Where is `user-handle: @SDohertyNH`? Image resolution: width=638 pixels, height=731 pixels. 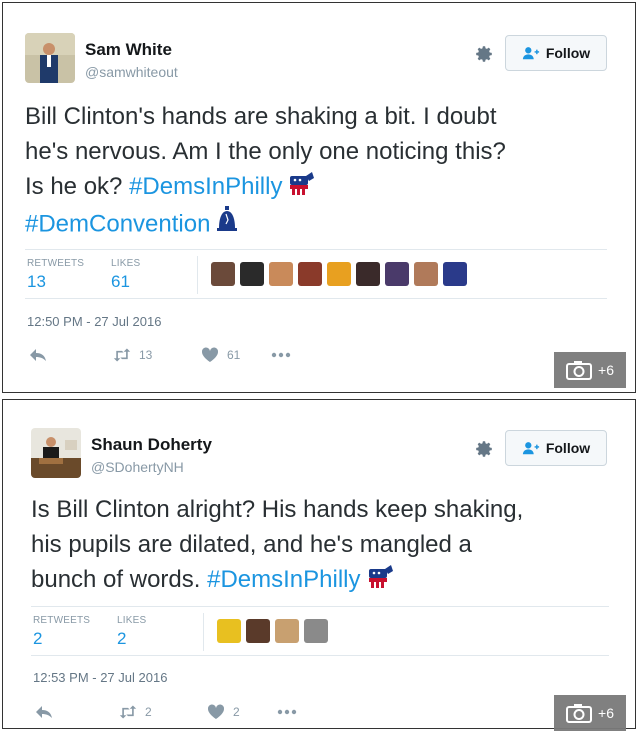 user-handle: @SDohertyNH is located at coordinates (151, 467).